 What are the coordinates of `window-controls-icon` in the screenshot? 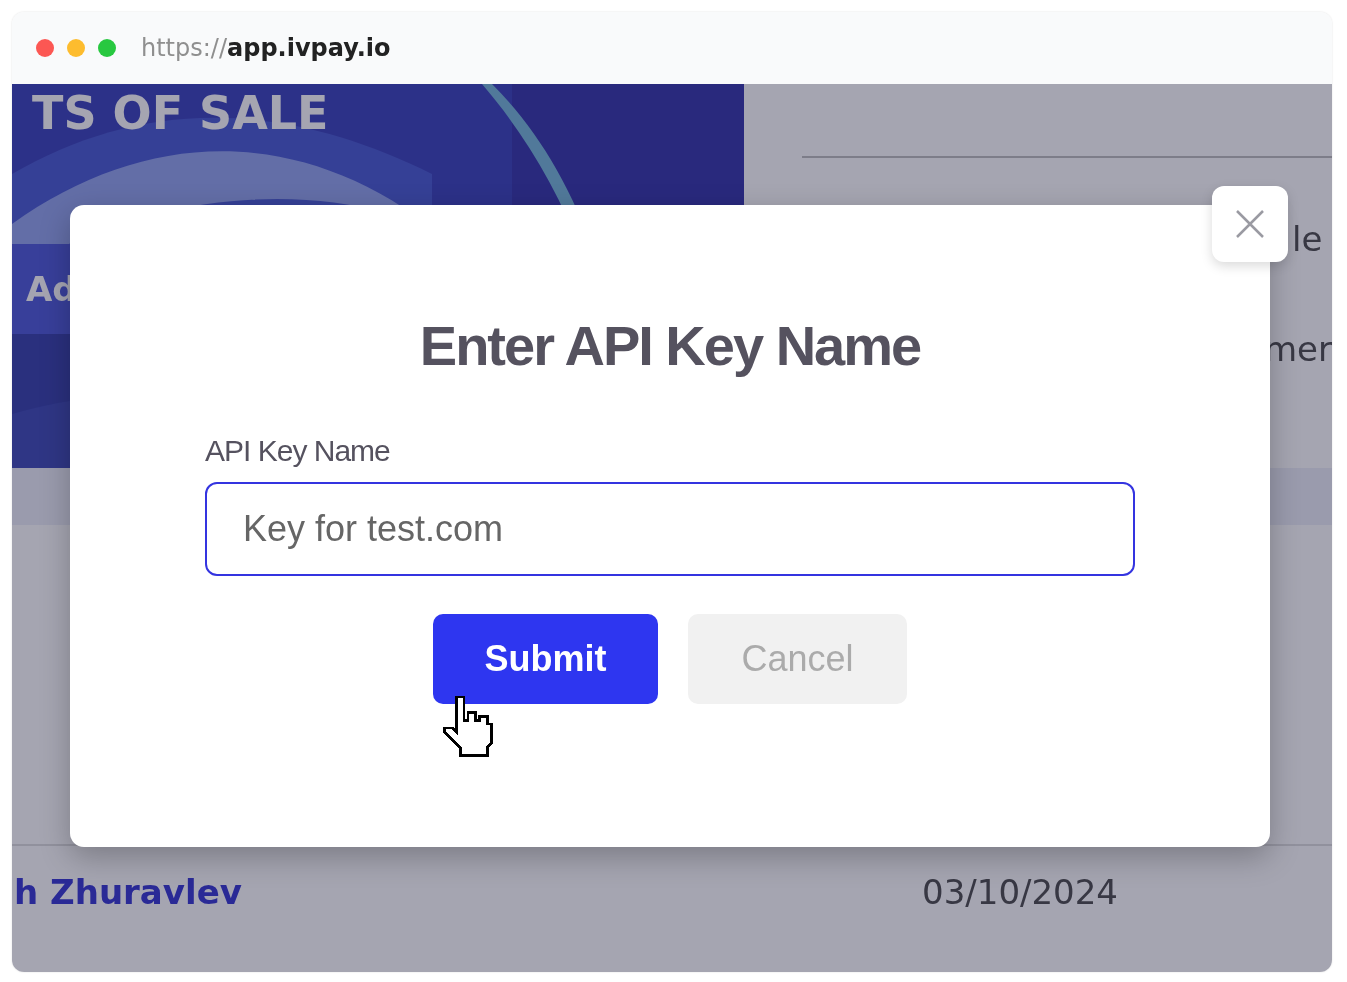 It's located at (77, 48).